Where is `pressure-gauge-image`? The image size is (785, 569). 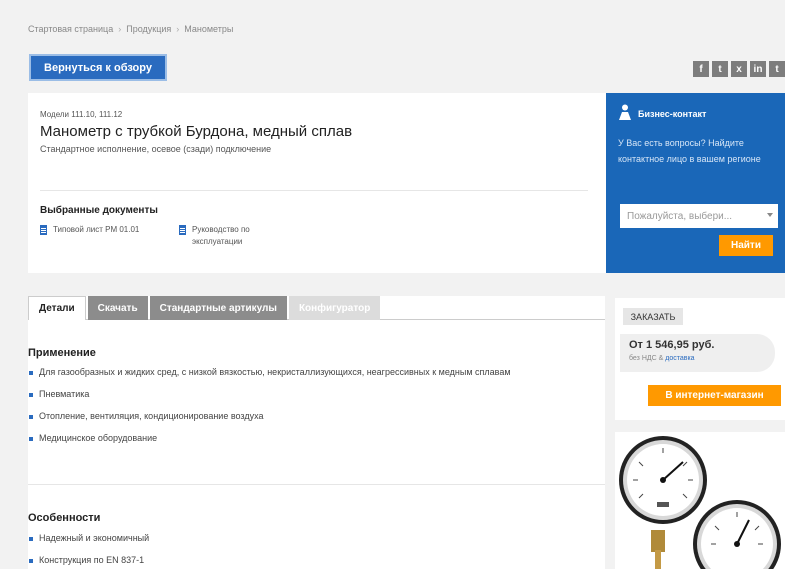 pressure-gauge-image is located at coordinates (700, 502).